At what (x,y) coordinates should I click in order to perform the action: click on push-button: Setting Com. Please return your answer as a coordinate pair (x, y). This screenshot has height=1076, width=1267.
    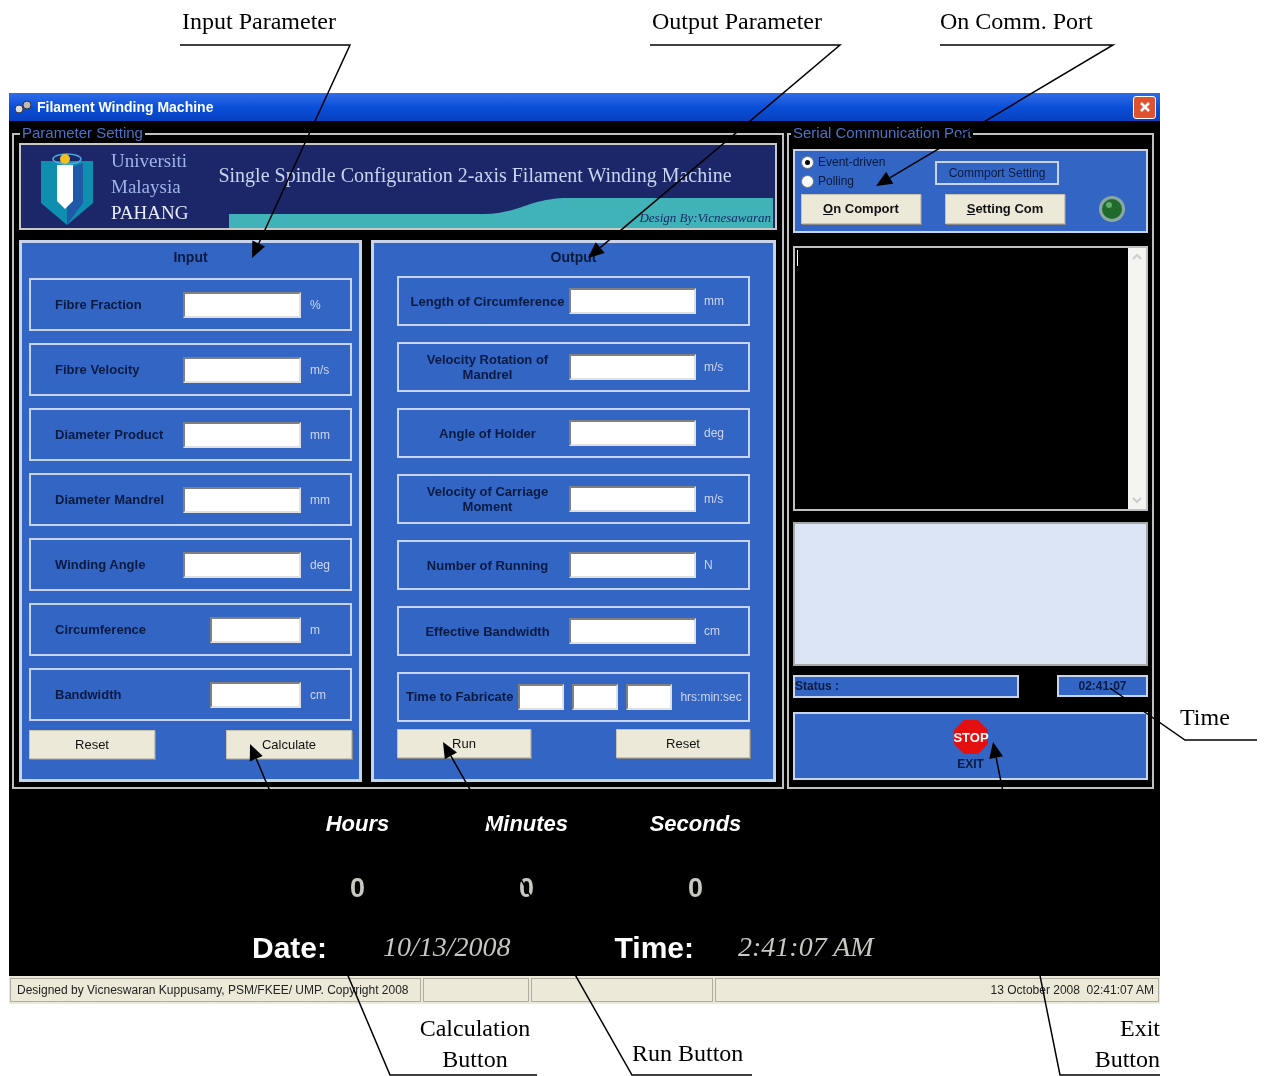
    Looking at the image, I should click on (1005, 209).